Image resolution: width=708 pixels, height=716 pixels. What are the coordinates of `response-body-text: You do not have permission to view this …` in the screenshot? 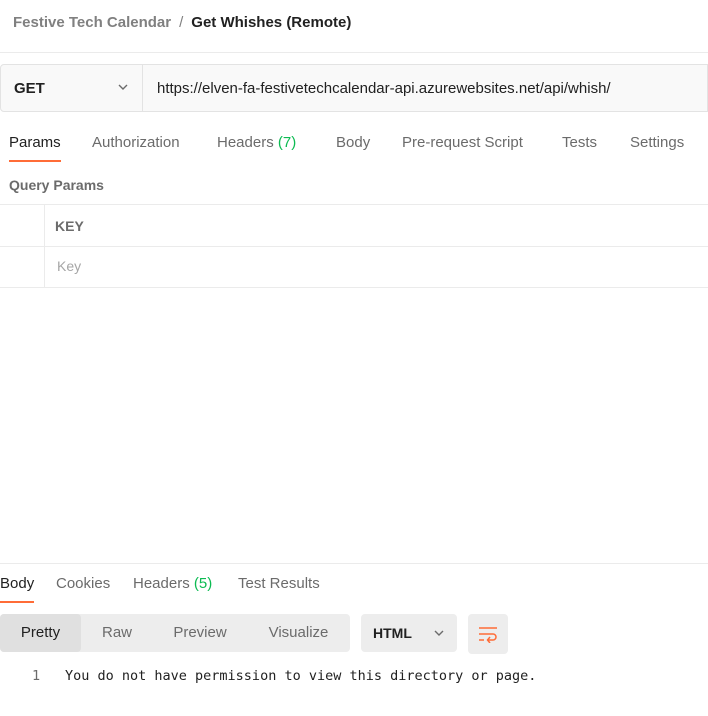 It's located at (301, 676).